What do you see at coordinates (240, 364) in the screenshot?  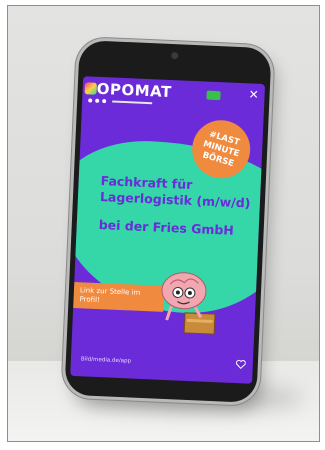 I see `heart-icon` at bounding box center [240, 364].